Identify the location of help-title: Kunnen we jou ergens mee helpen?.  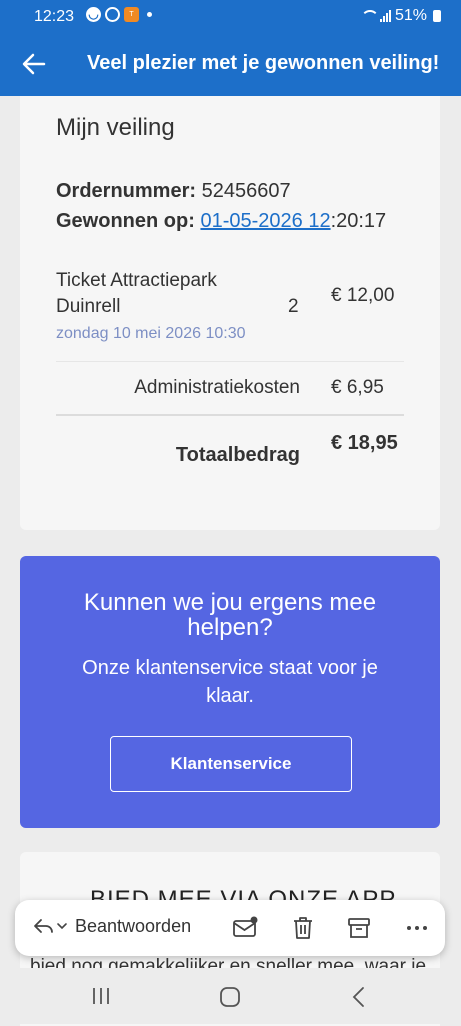
(230, 615).